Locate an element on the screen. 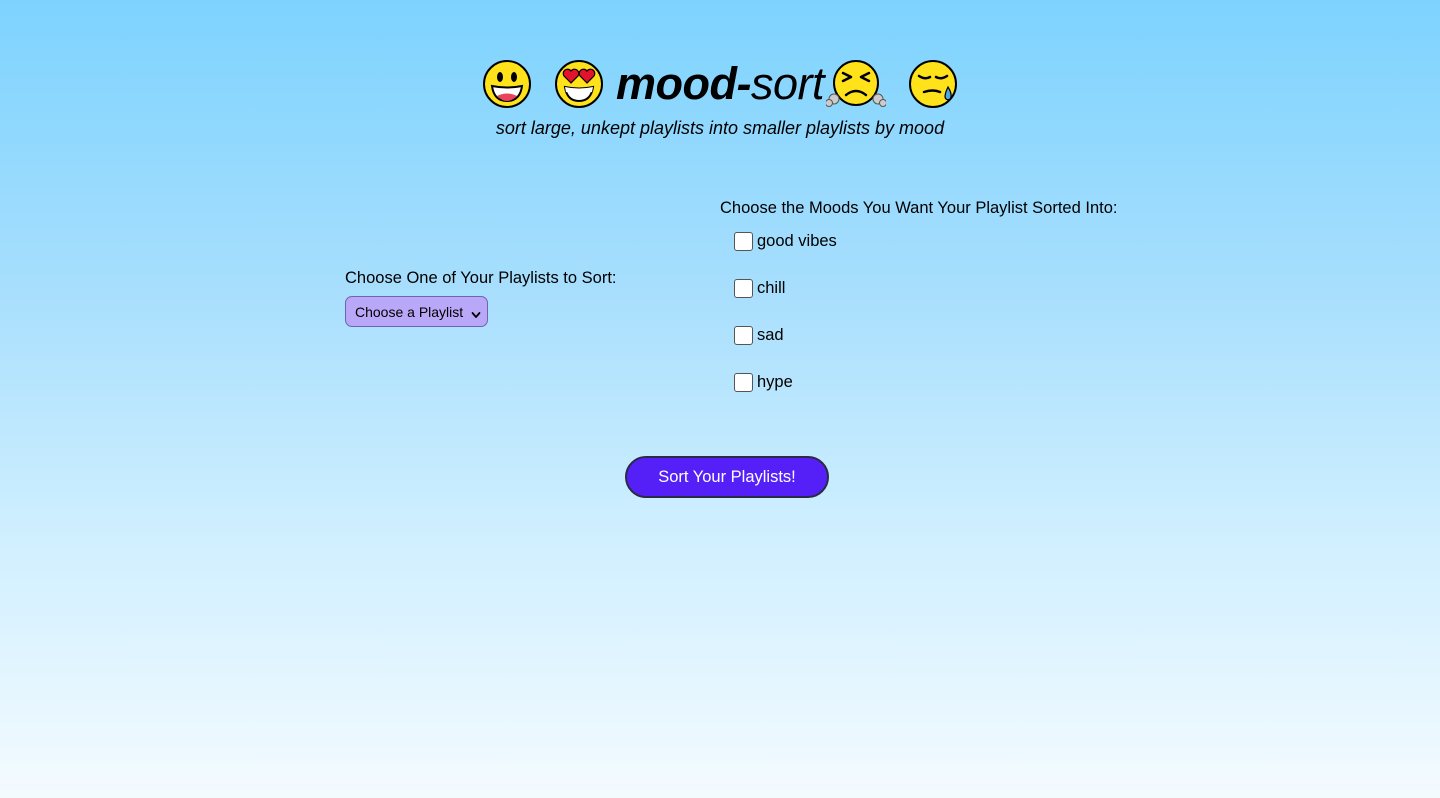 This screenshot has height=798, width=1440. mood-option-chill: chill is located at coordinates (925, 288).